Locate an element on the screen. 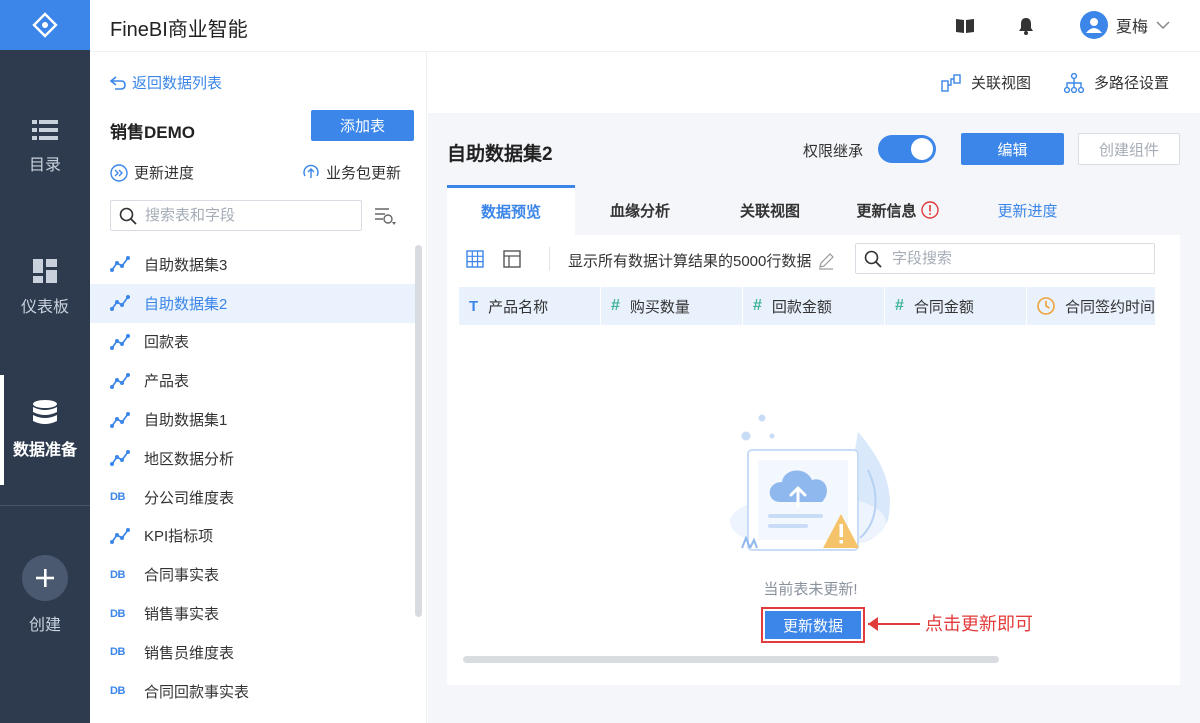 This screenshot has width=1200, height=723. package-update-label: 业务包更新 is located at coordinates (364, 173).